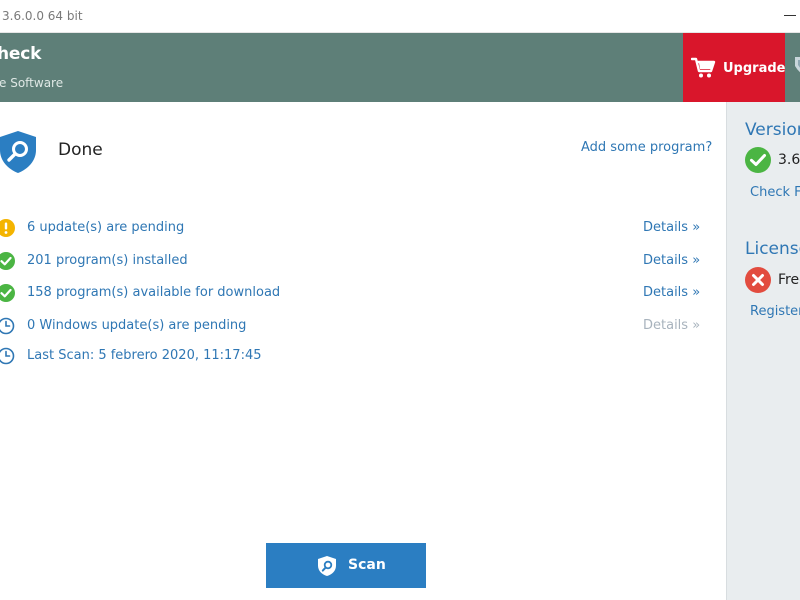 This screenshot has width=800, height=600. Describe the element at coordinates (754, 68) in the screenshot. I see `upgrade-label: Upgrade` at that location.